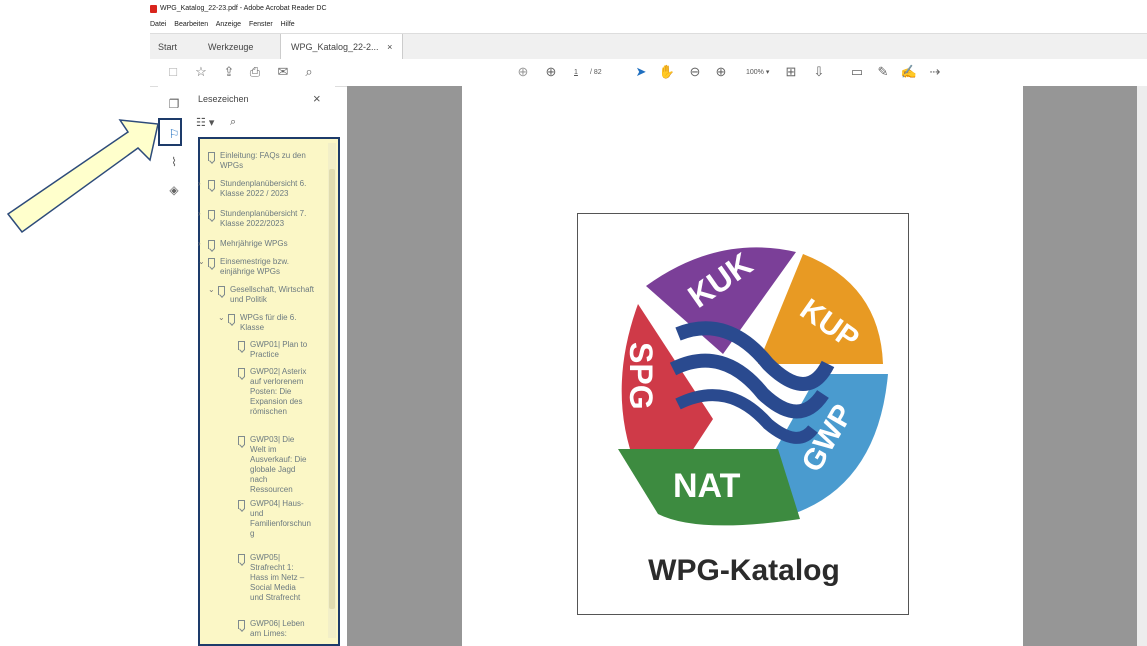  What do you see at coordinates (707, 486) in the screenshot?
I see `logo-label-nat: NAT` at bounding box center [707, 486].